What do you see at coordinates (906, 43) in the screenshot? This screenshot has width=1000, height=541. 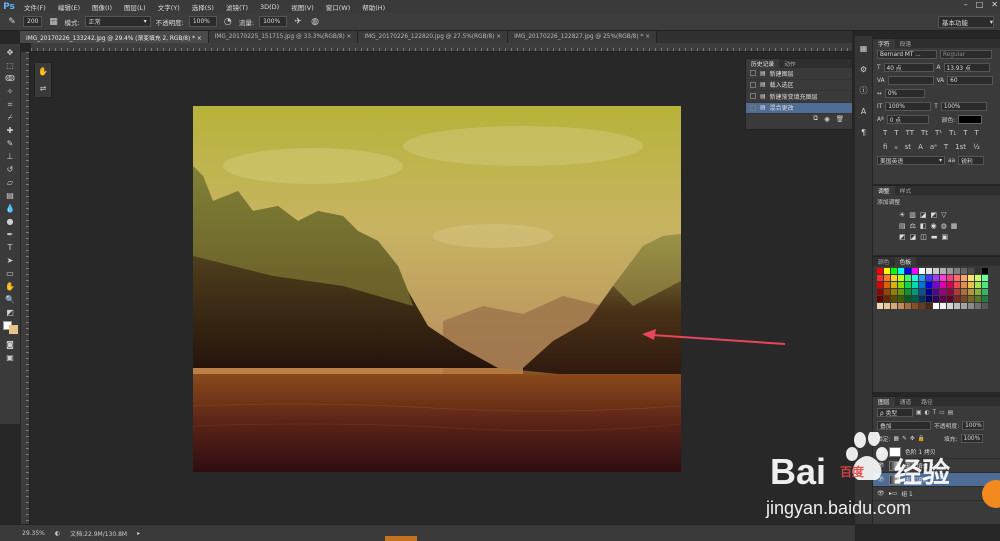 I see `tab-paragraph: 段落` at bounding box center [906, 43].